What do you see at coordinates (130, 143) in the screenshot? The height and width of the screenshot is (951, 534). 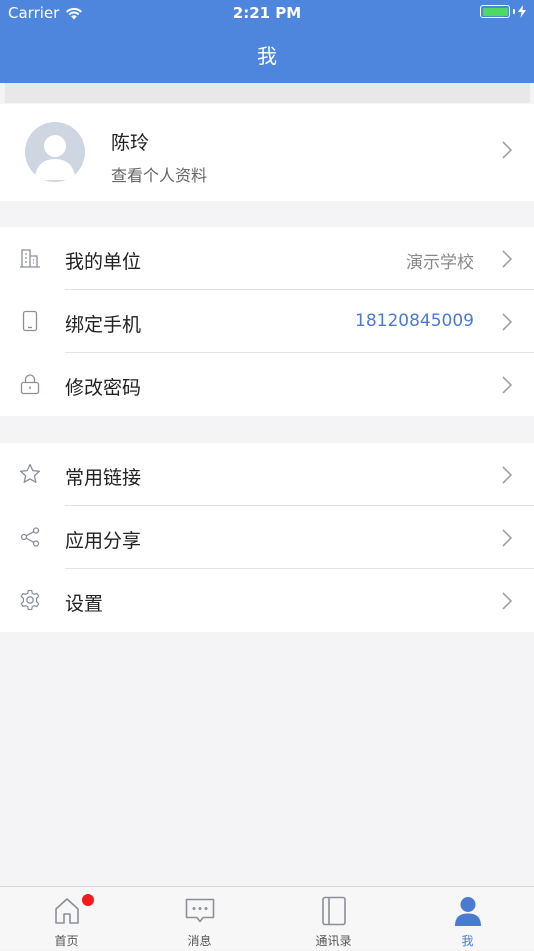 I see `profile-name: 陈玲` at bounding box center [130, 143].